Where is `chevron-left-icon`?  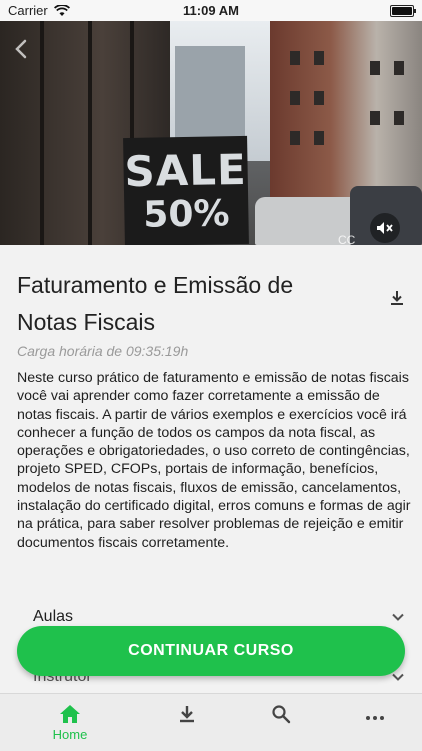
chevron-left-icon is located at coordinates (21, 49).